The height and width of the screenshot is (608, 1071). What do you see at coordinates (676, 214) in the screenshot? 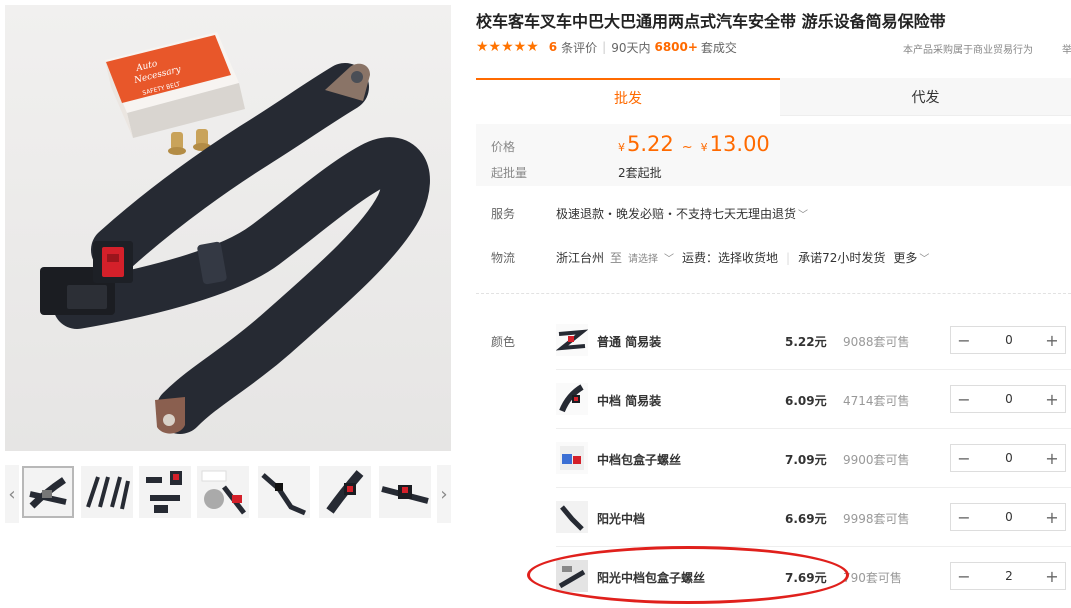
I see `service-value: 极速退款・晚发必赔・不支持七天无理由退货` at bounding box center [676, 214].